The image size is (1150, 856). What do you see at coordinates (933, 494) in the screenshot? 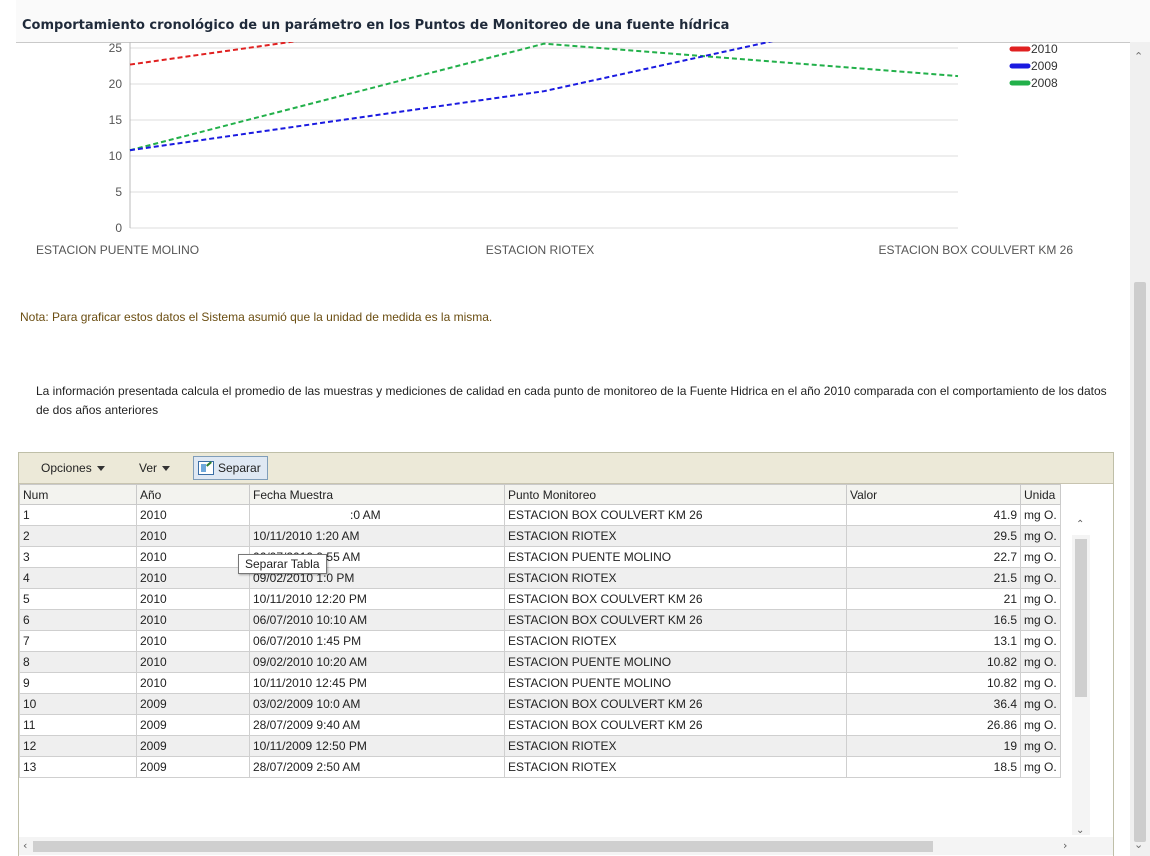
I see `column-header: Valor` at bounding box center [933, 494].